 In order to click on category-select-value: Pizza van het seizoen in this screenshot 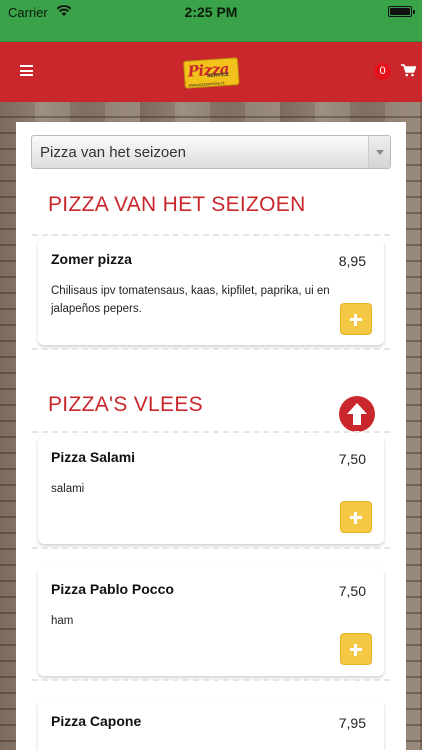, I will do `click(113, 152)`.